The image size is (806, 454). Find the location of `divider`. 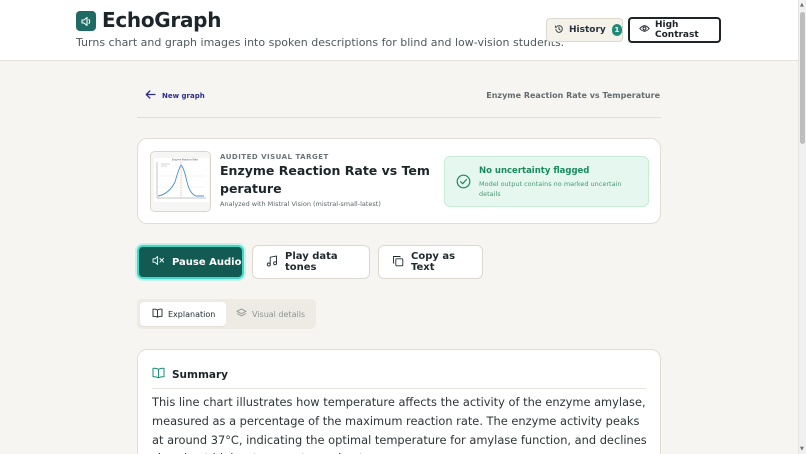

divider is located at coordinates (399, 117).